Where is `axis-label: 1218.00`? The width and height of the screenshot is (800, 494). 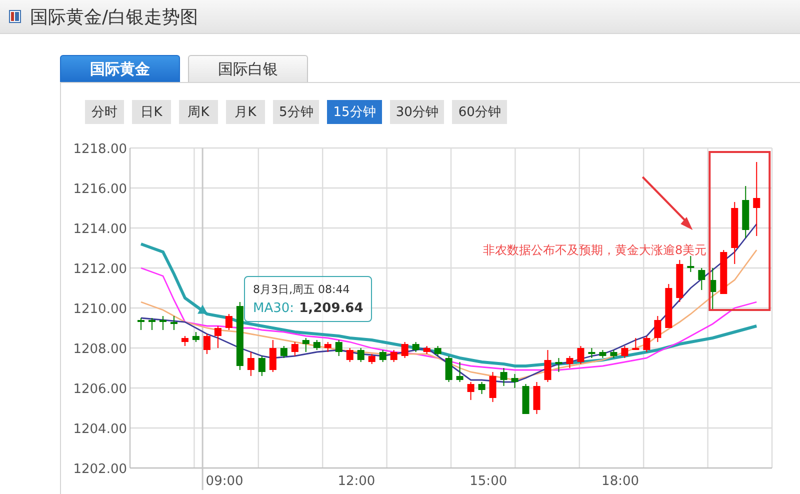
axis-label: 1218.00 is located at coordinates (100, 149).